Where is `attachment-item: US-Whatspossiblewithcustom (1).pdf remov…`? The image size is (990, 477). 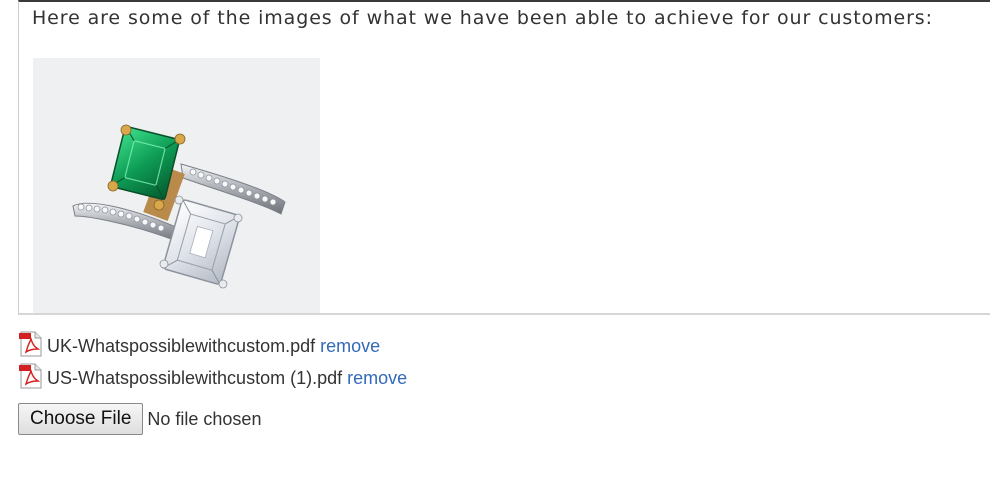 attachment-item: US-Whatspossiblewithcustom (1).pdf remov… is located at coordinates (212, 379).